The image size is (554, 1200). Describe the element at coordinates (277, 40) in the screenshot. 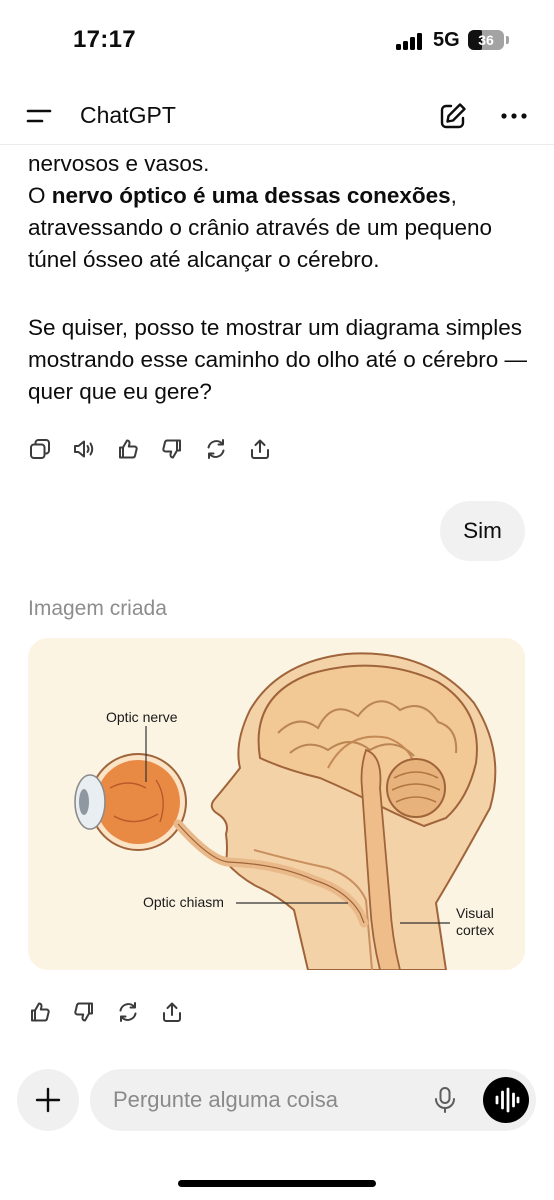

I see `status-bar: 17:17 5G 36` at that location.